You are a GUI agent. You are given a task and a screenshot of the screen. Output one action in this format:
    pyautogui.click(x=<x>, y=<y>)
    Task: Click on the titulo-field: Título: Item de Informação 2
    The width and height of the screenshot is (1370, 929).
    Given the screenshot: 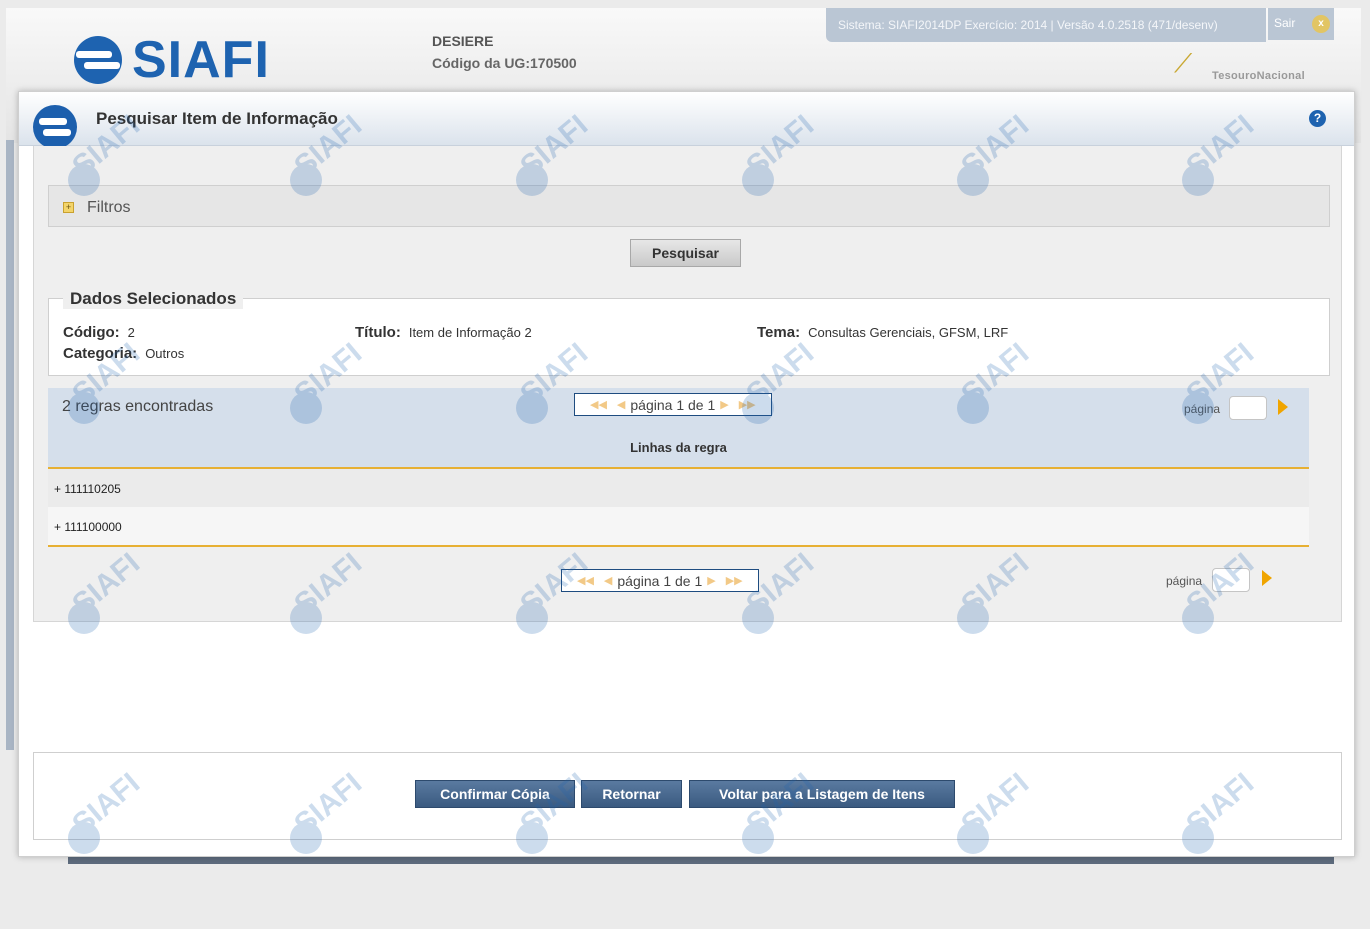 What is the action you would take?
    pyautogui.click(x=443, y=332)
    